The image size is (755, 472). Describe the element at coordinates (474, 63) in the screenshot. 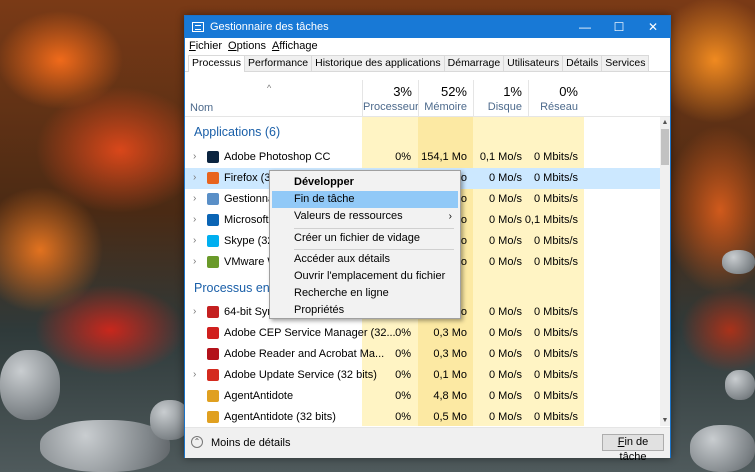

I see `tab-demarrage: Démarrage` at that location.